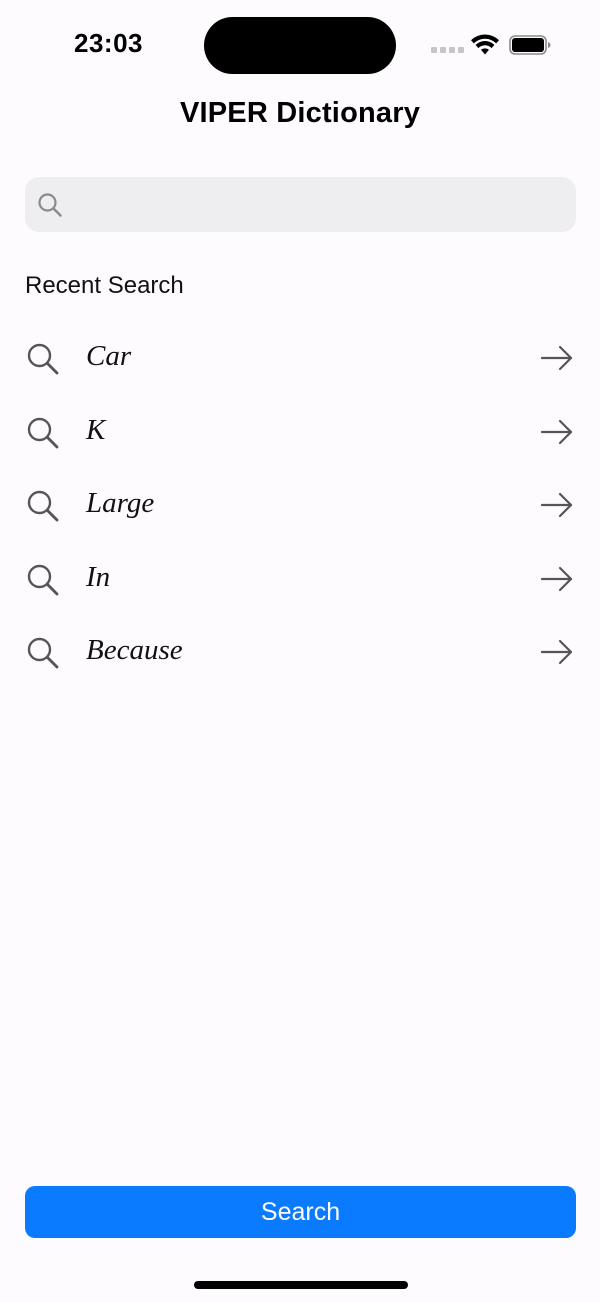  I want to click on recent-search-header: Recent Search, so click(104, 285).